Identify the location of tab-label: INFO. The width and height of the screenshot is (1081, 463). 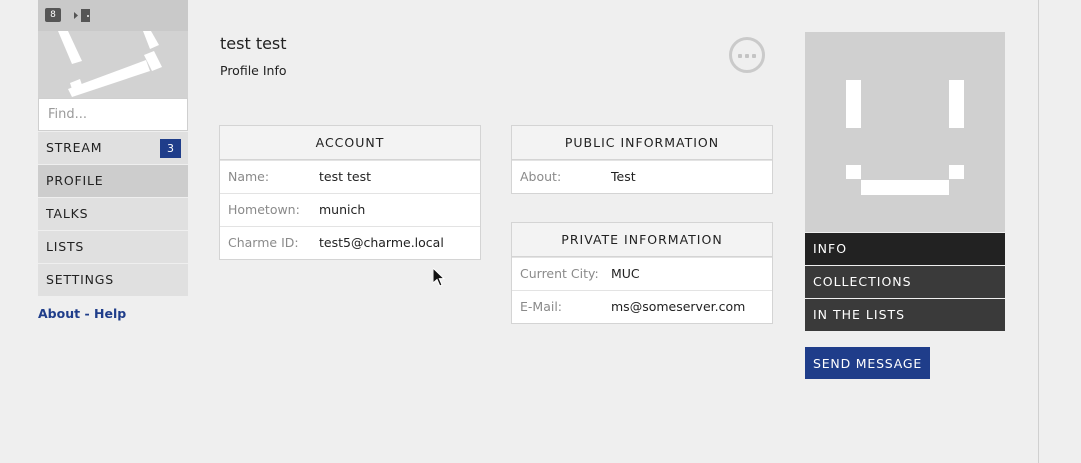
(830, 248).